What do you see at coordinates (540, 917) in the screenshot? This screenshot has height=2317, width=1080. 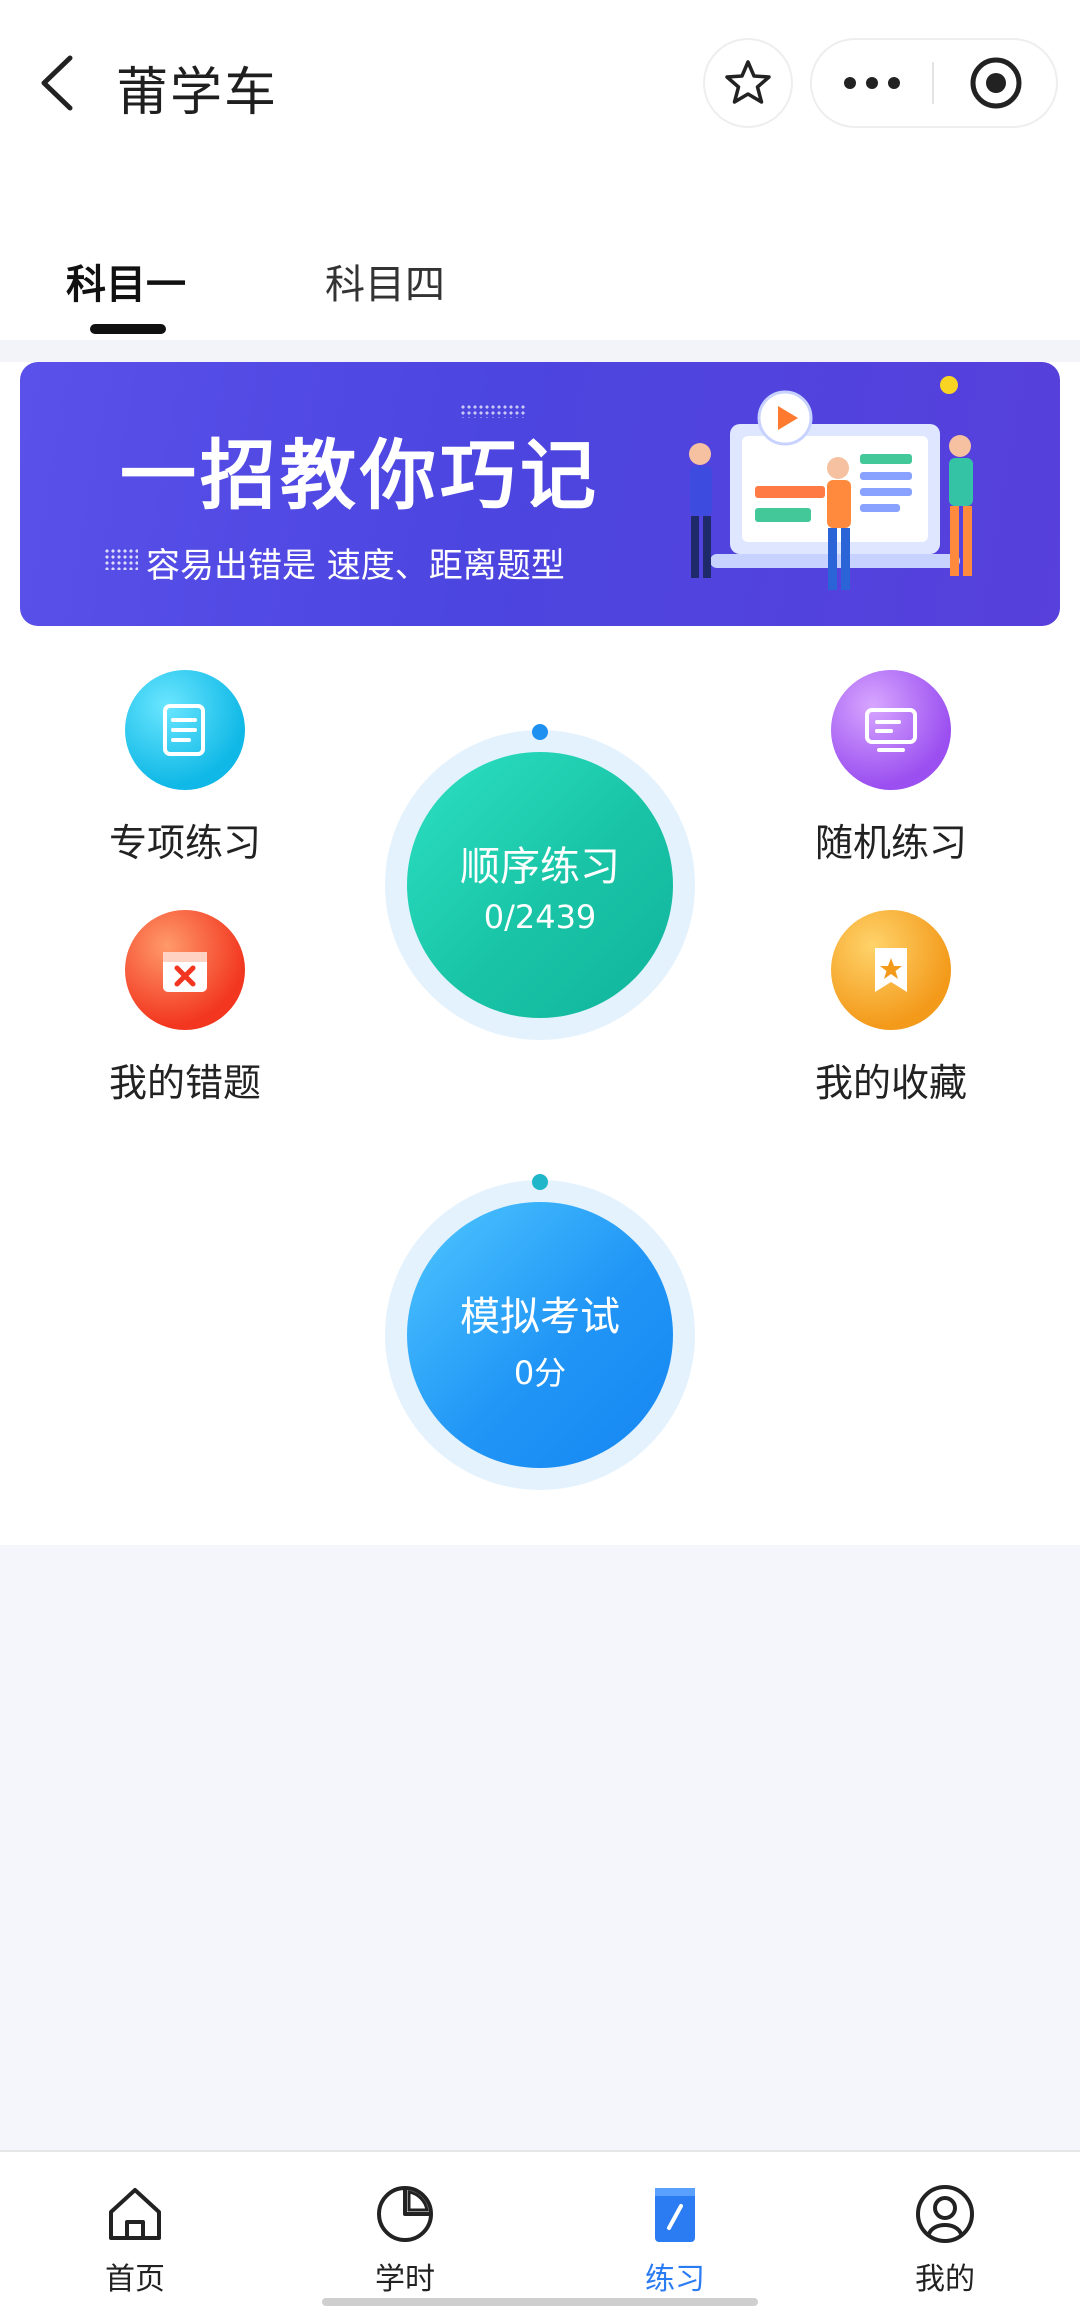 I see `sequential-progress: 0/2439` at bounding box center [540, 917].